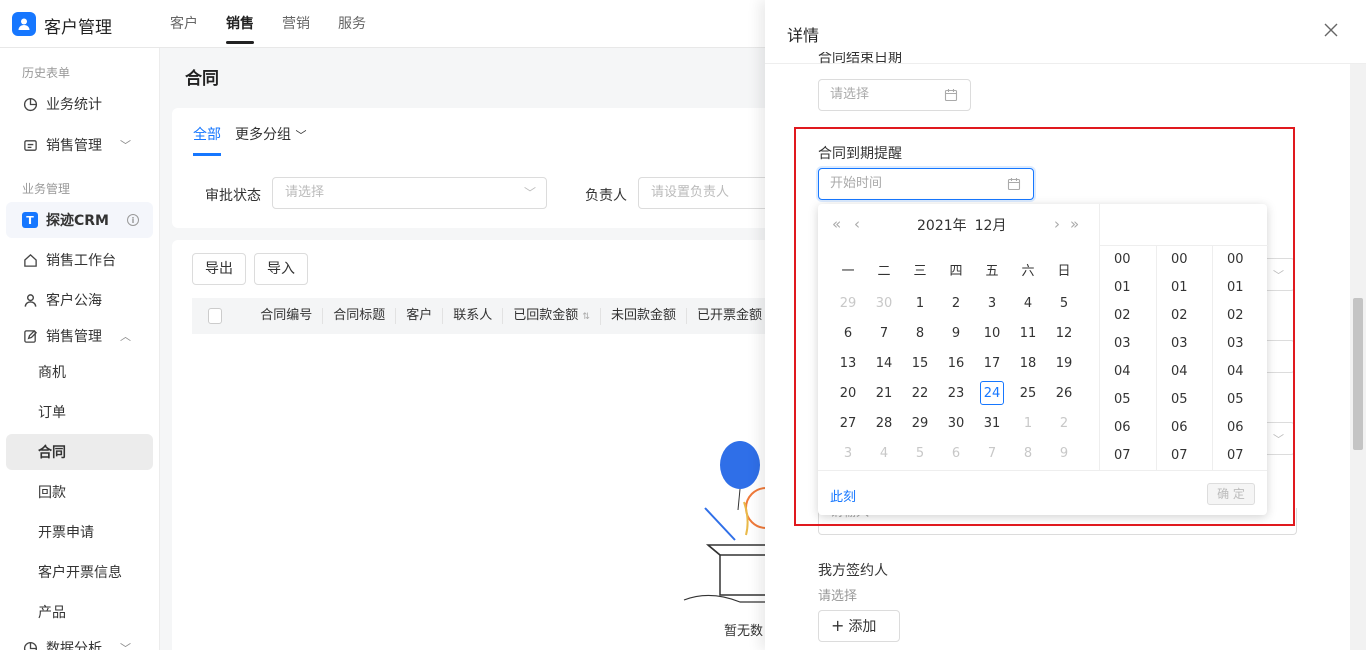  What do you see at coordinates (1064, 333) in the screenshot?
I see `calendar-day: 12` at bounding box center [1064, 333].